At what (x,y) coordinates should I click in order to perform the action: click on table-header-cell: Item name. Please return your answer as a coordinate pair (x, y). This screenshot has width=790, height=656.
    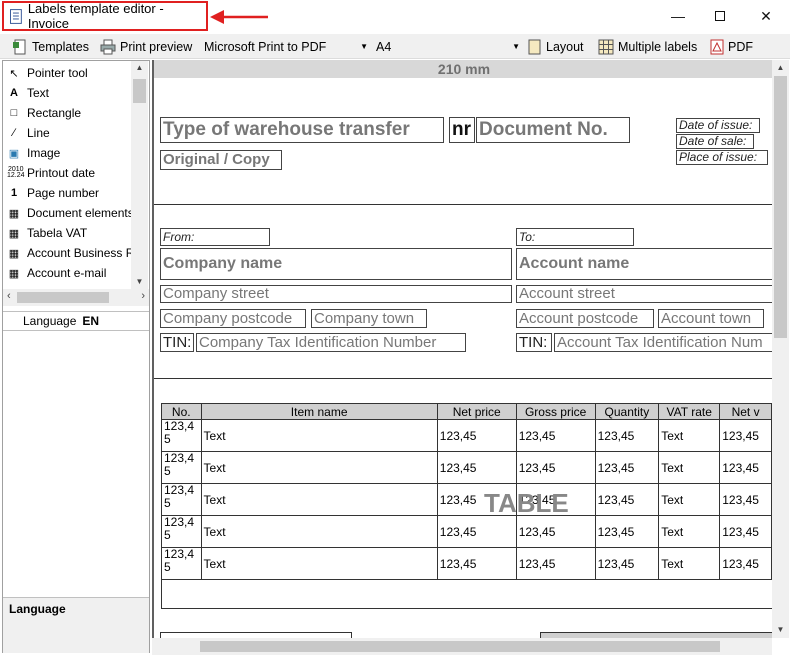
    Looking at the image, I should click on (319, 411).